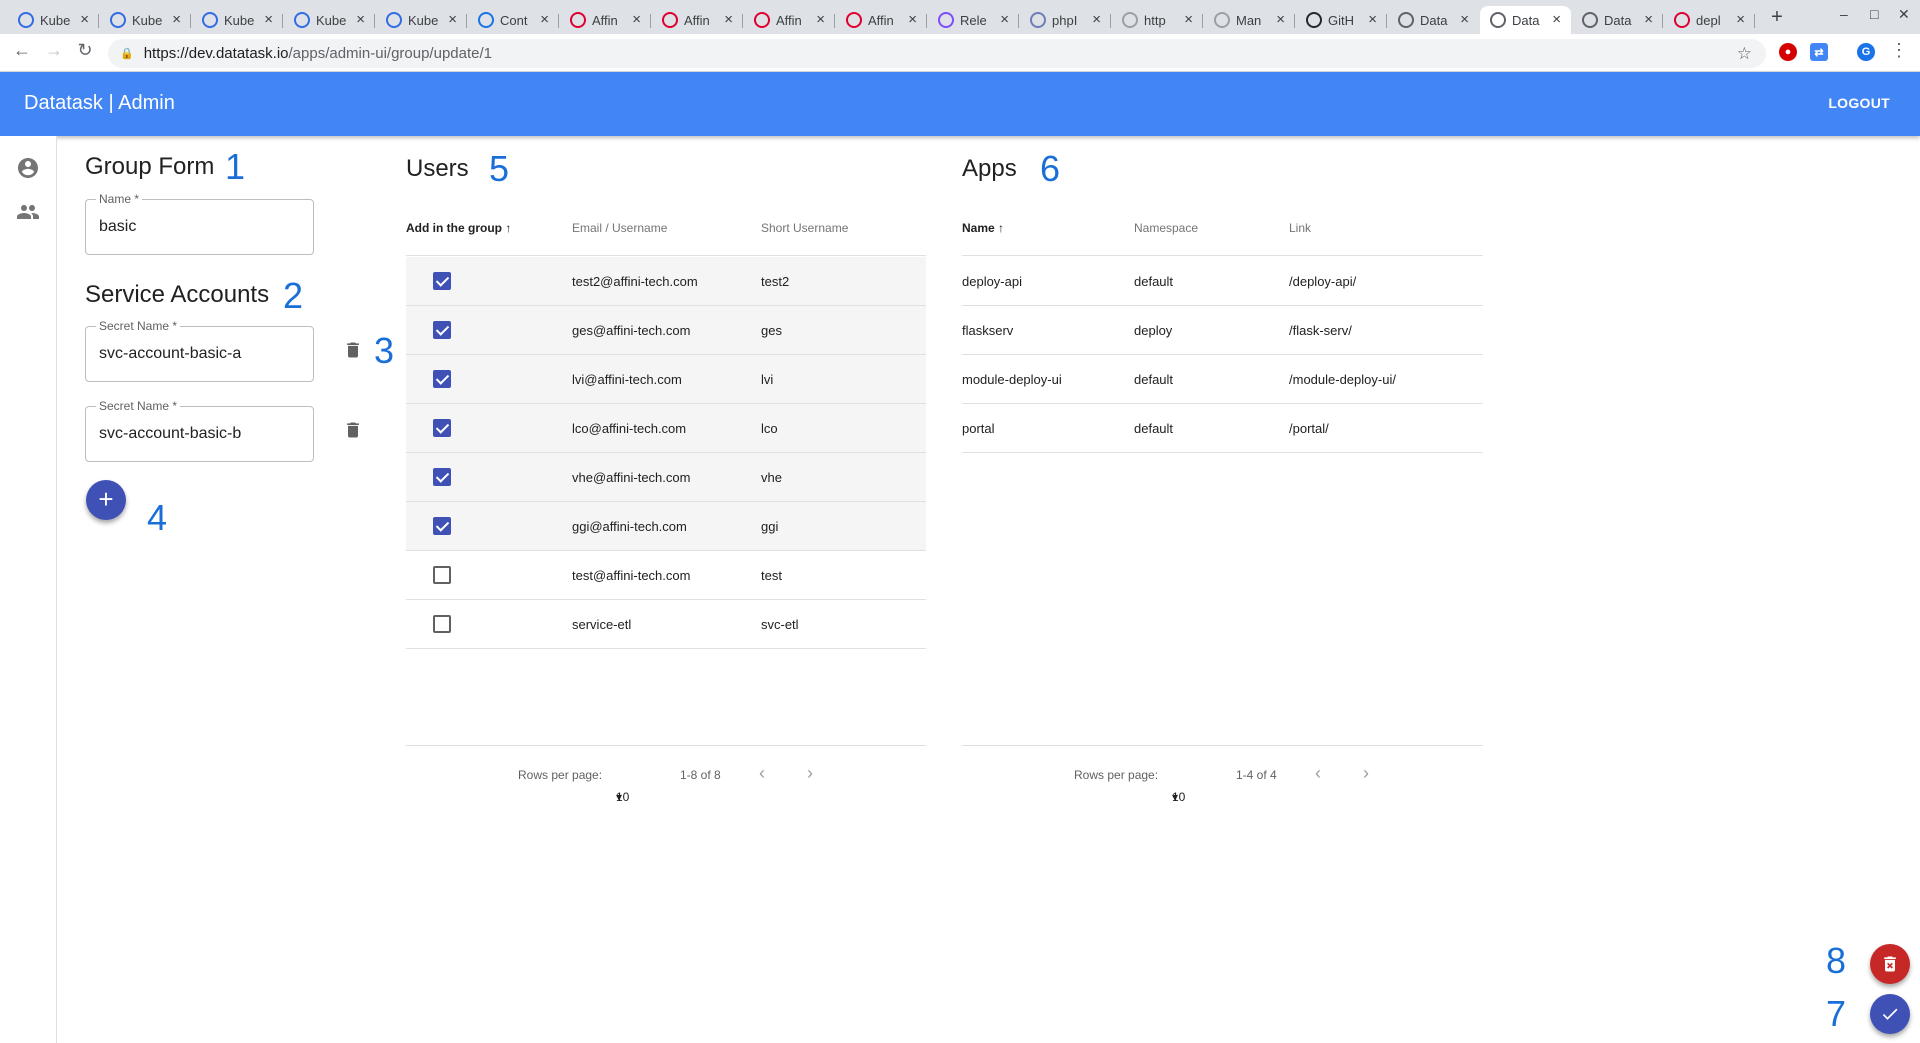  What do you see at coordinates (666, 477) in the screenshot?
I see `user-row: vhe@affini-tech.com vhe` at bounding box center [666, 477].